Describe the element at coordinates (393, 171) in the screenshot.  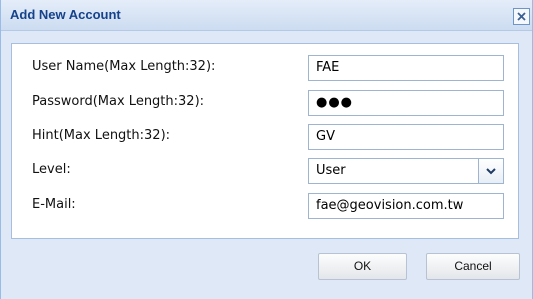
I see `level-select-value: User` at that location.